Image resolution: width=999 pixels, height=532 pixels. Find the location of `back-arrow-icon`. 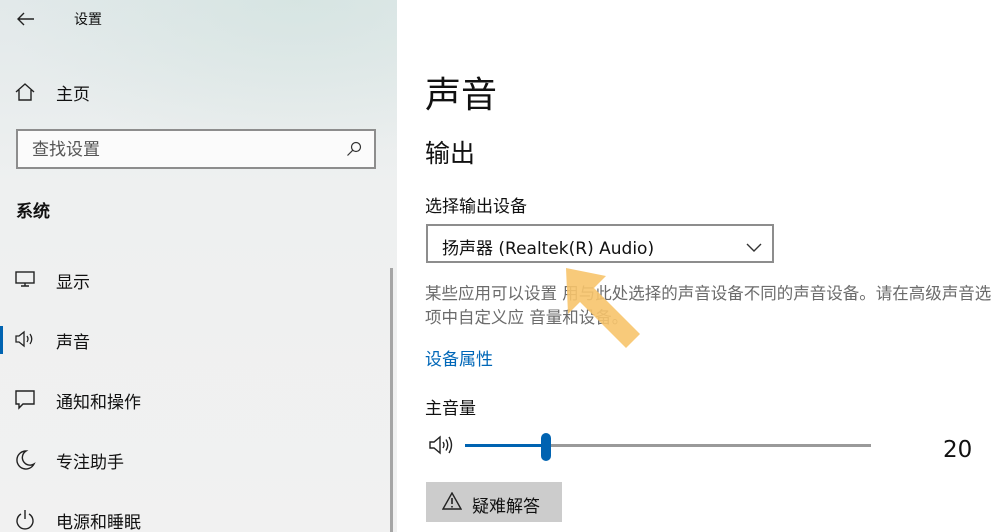

back-arrow-icon is located at coordinates (25, 19).